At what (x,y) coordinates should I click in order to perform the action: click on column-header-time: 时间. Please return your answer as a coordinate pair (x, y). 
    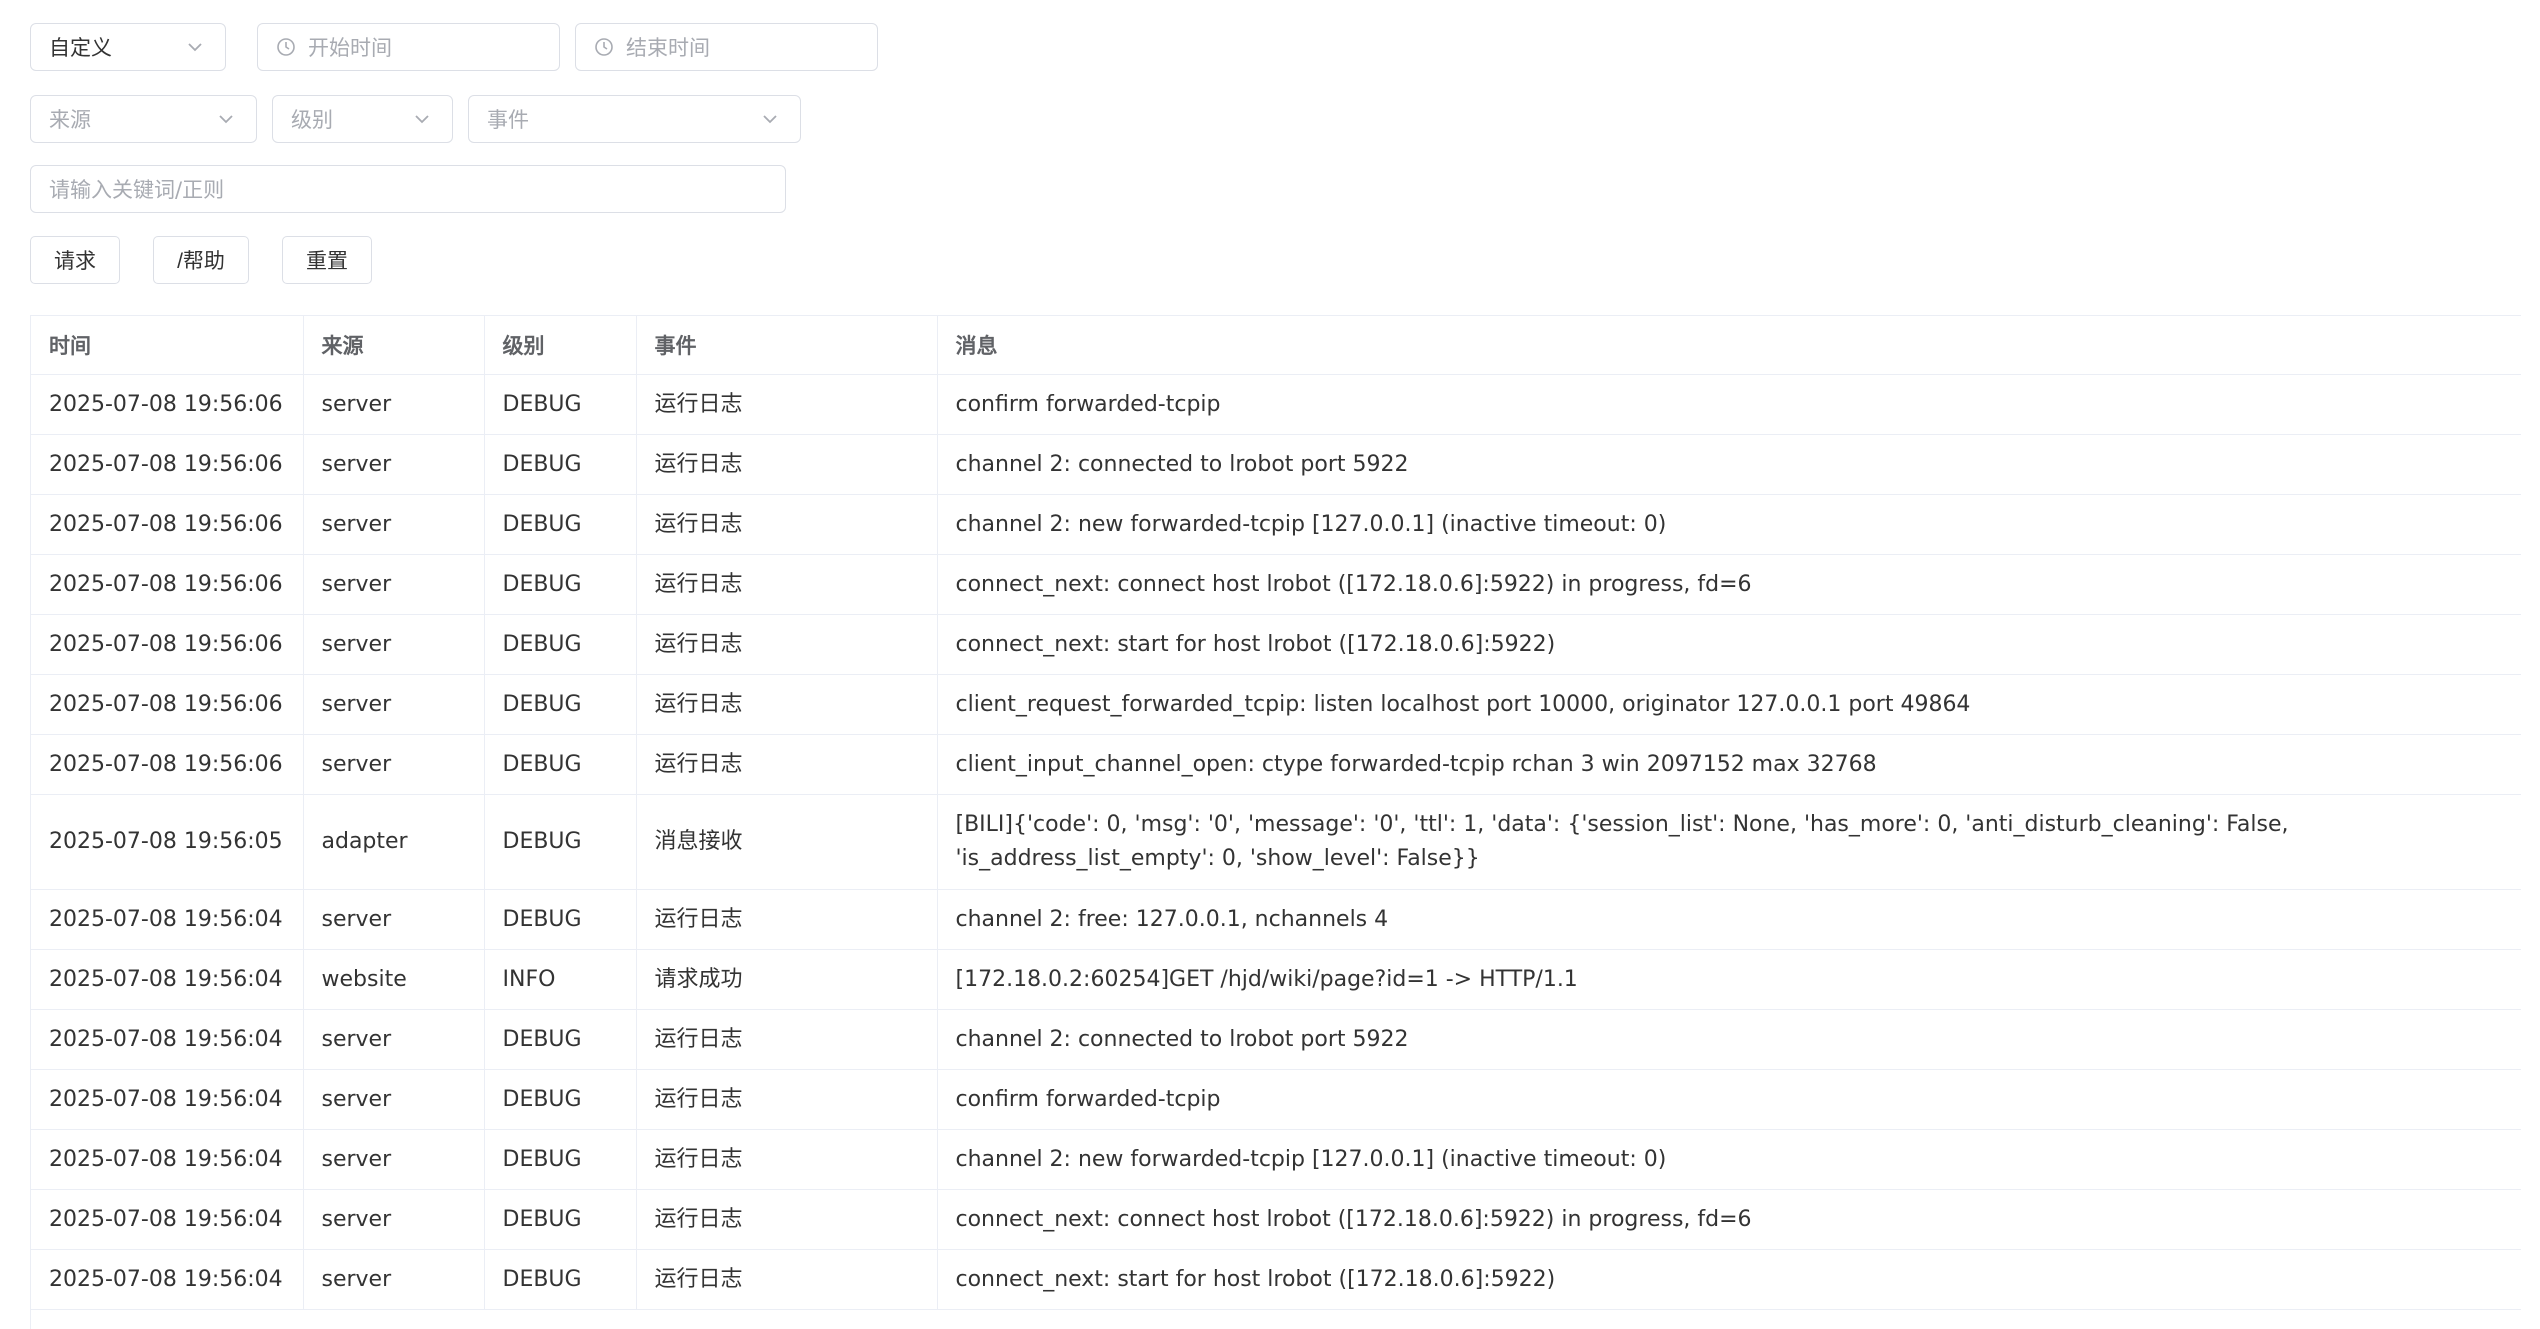
    Looking at the image, I should click on (167, 345).